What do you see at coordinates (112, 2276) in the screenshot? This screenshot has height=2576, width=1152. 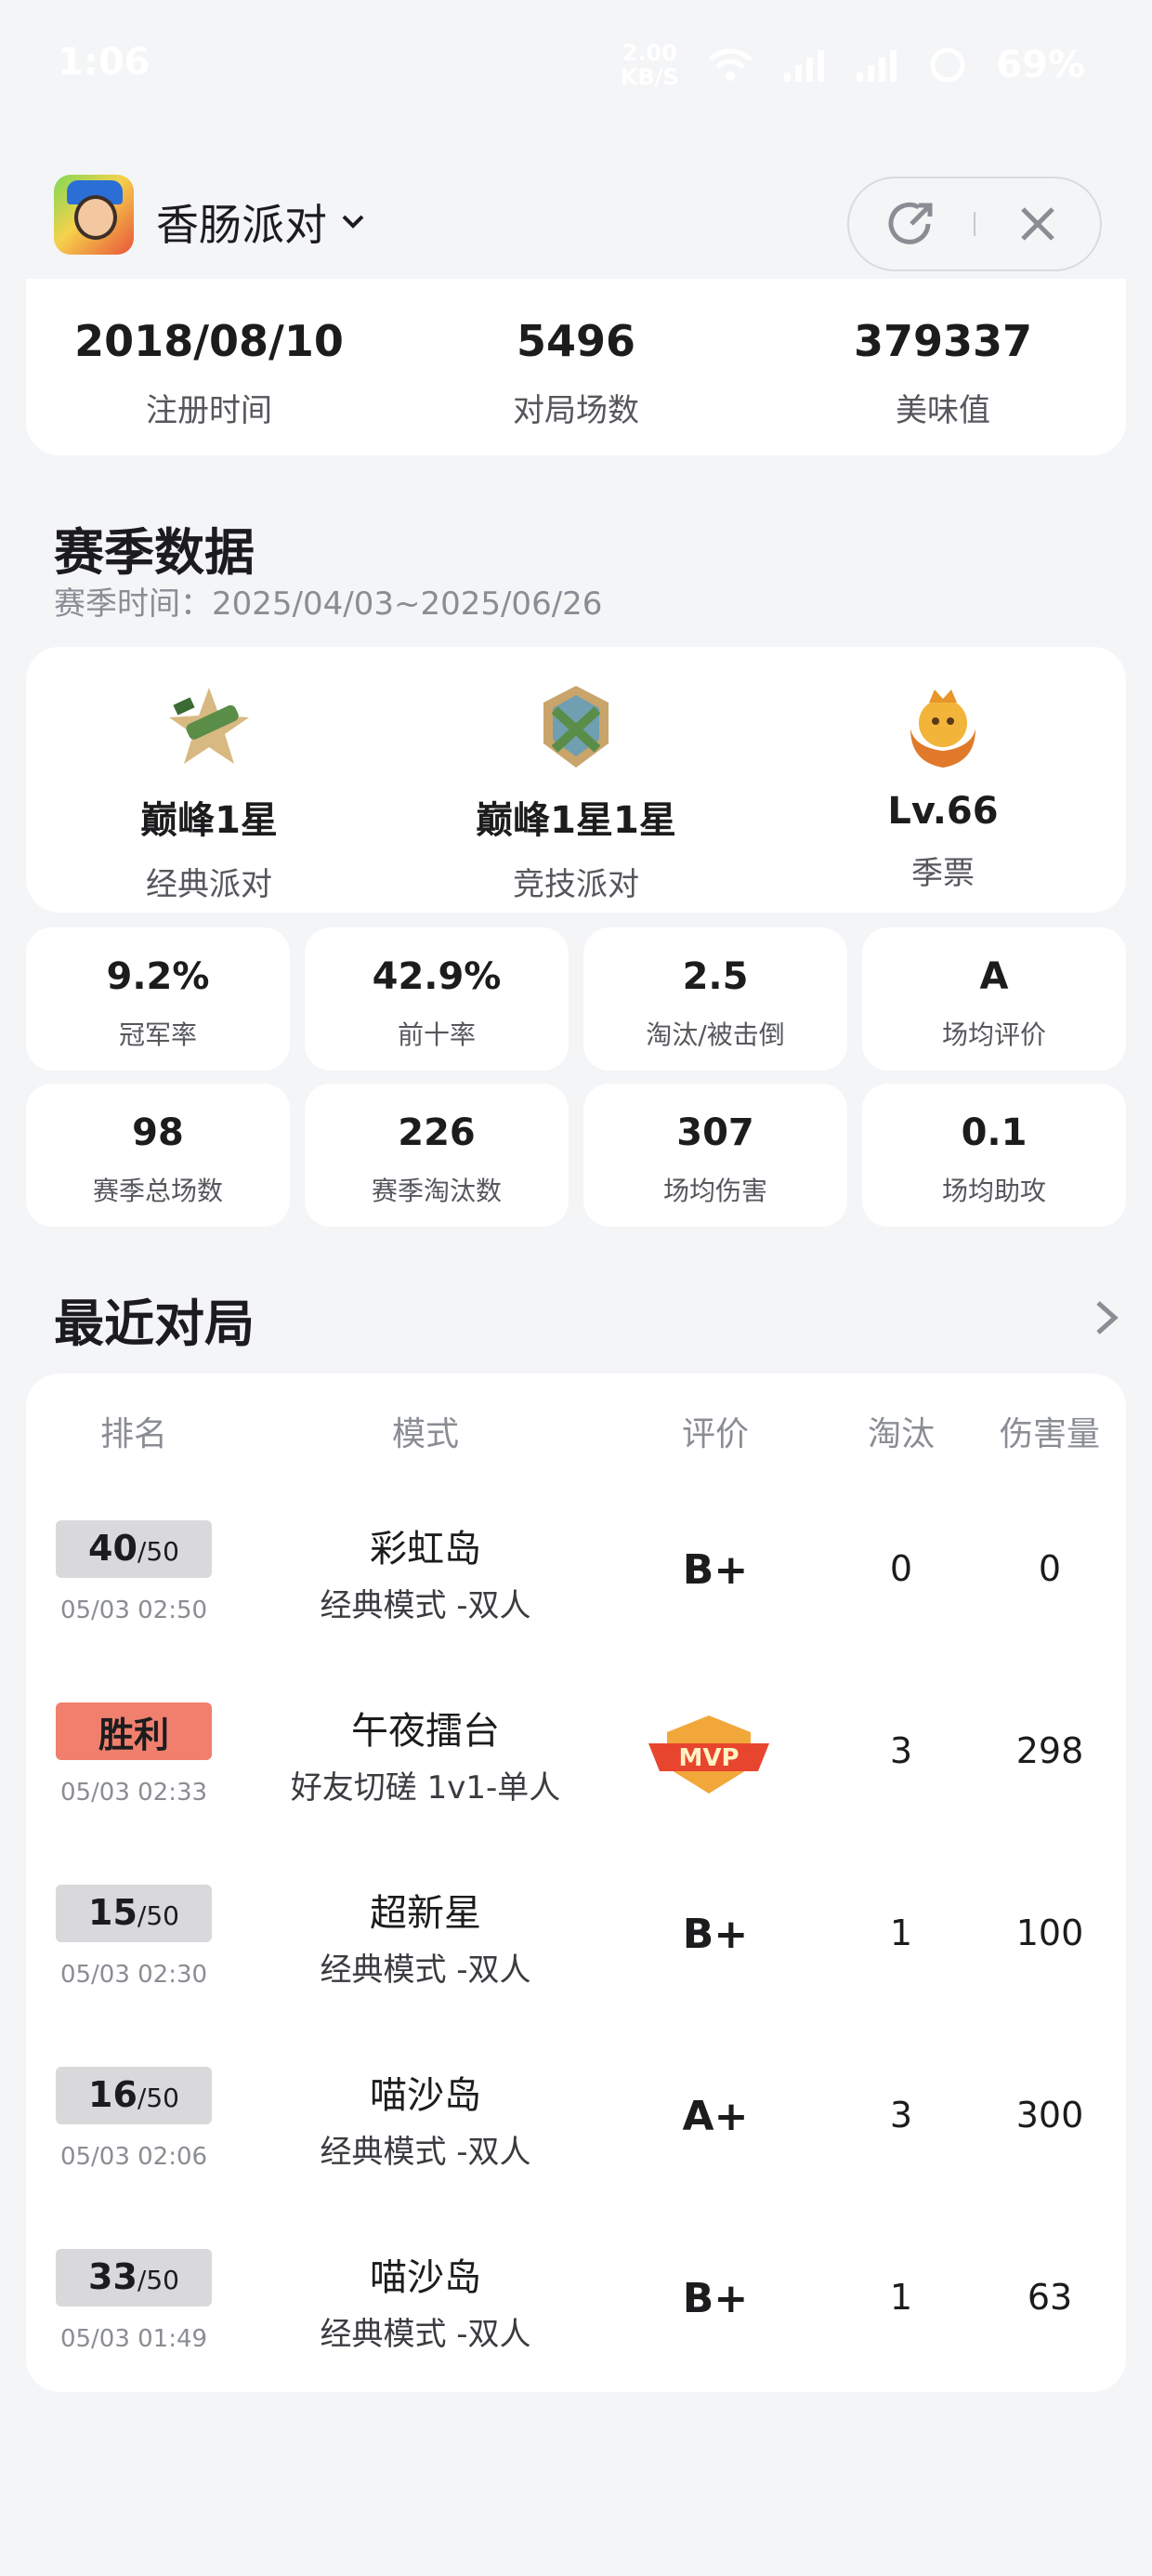 I see `rank-position: 33` at bounding box center [112, 2276].